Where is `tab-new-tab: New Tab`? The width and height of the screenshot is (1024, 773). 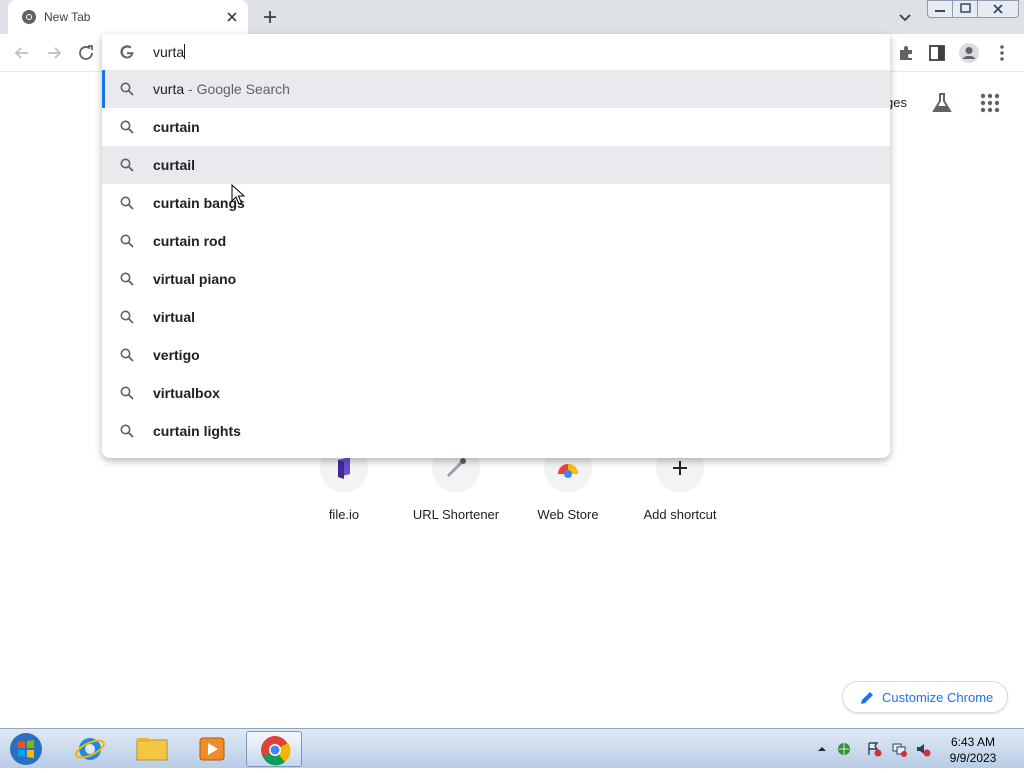
tab-new-tab: New Tab is located at coordinates (128, 17).